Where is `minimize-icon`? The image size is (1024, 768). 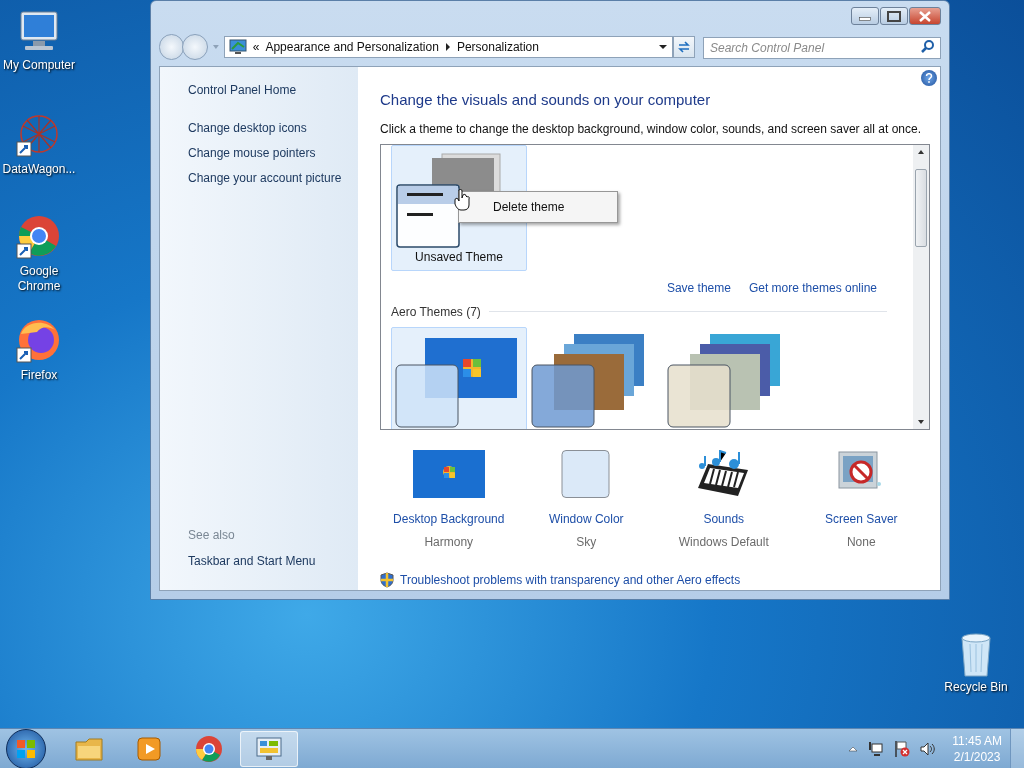 minimize-icon is located at coordinates (865, 19).